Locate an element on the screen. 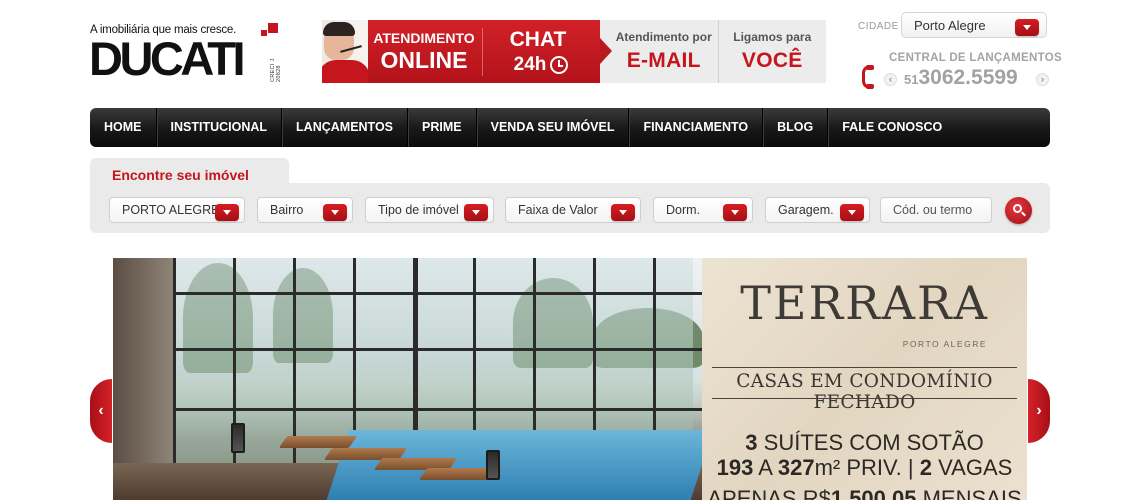 This screenshot has height=500, width=1140. chat-line1: ATENDIMENTO is located at coordinates (424, 38).